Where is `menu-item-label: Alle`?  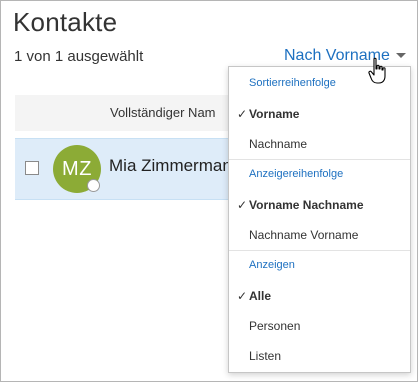 menu-item-label: Alle is located at coordinates (260, 296).